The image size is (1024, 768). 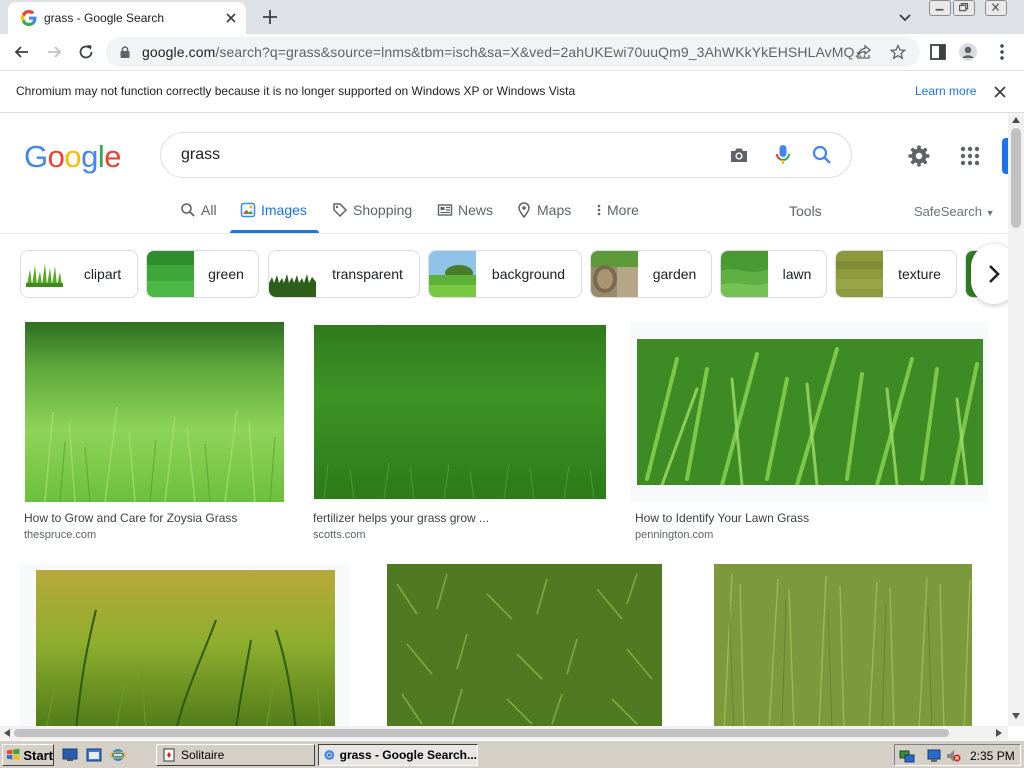 What do you see at coordinates (465, 210) in the screenshot?
I see `tab-news: News` at bounding box center [465, 210].